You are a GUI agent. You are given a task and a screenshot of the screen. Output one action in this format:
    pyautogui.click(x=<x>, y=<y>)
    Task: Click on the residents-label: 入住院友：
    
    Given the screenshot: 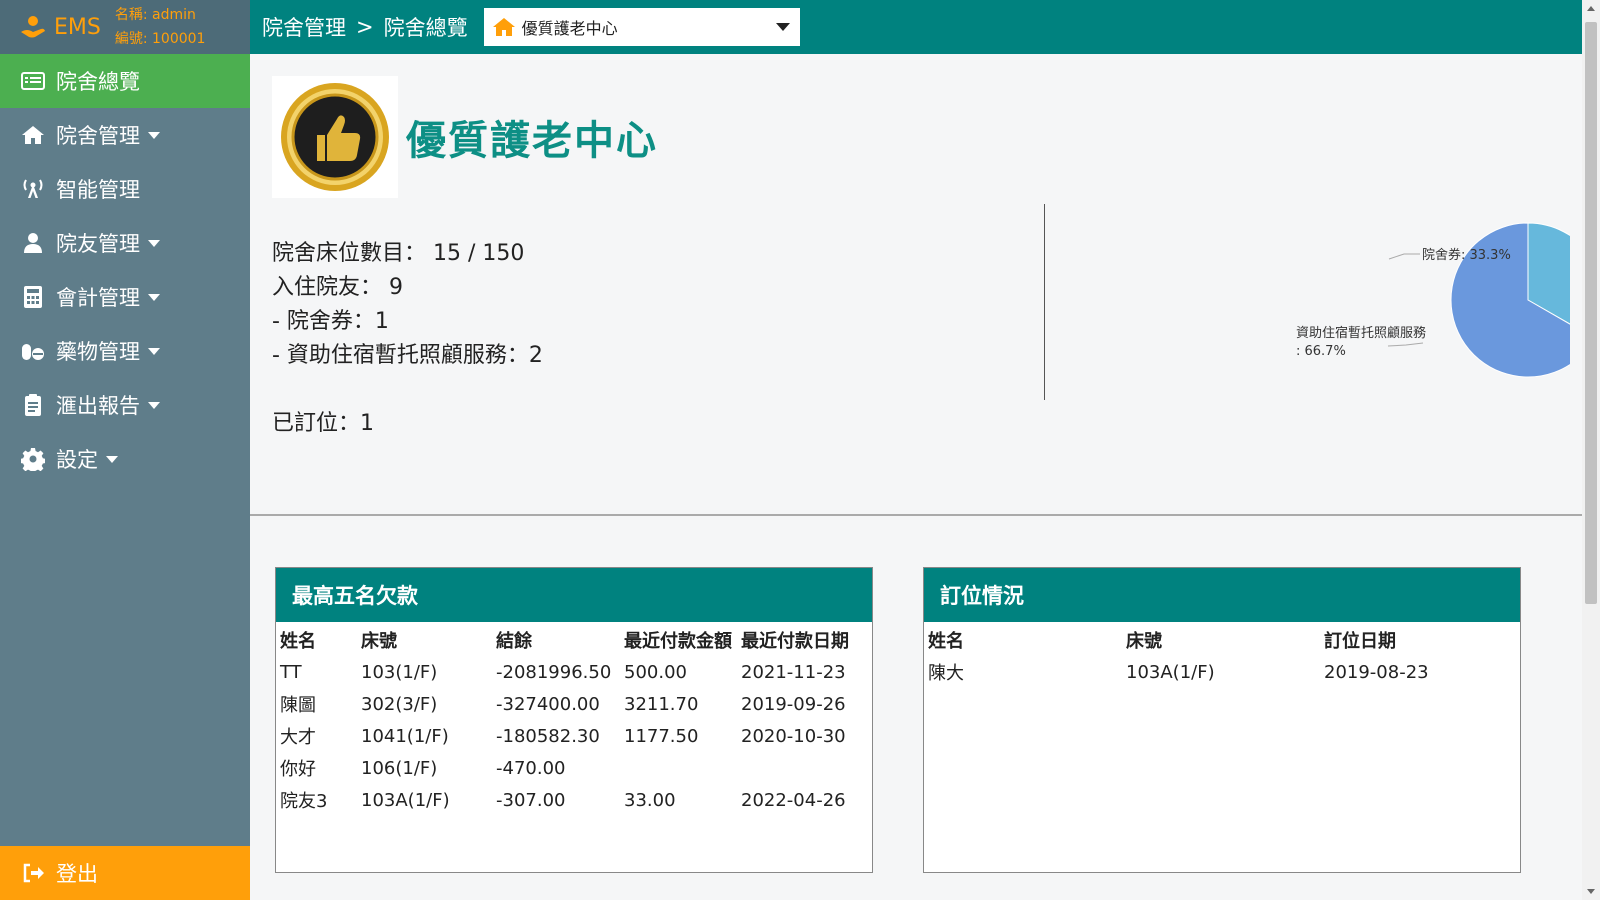 What is the action you would take?
    pyautogui.click(x=327, y=287)
    